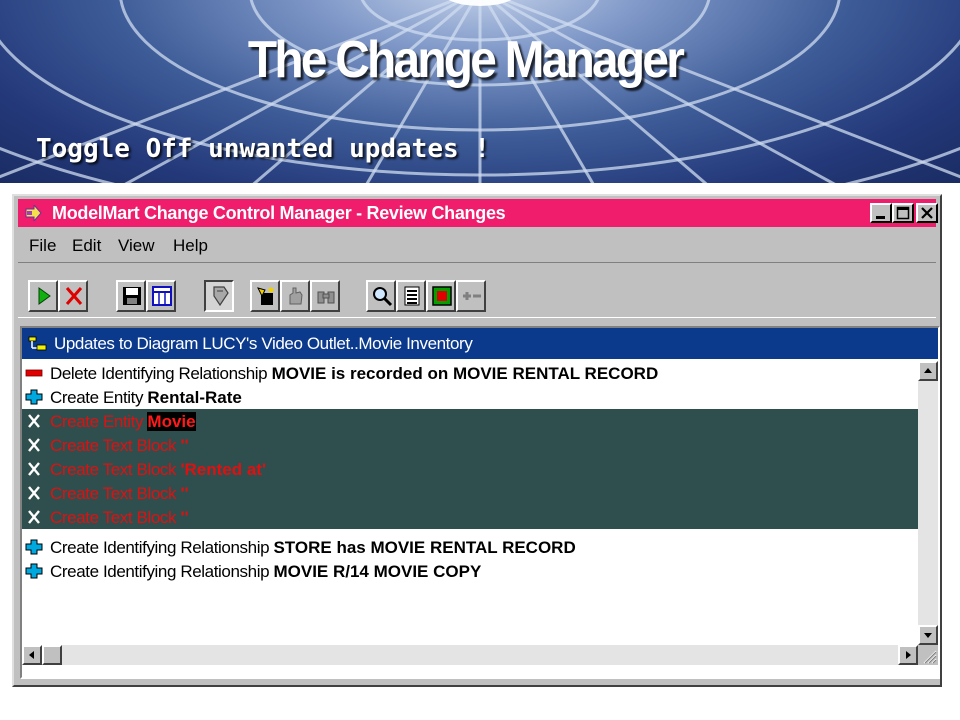 The width and height of the screenshot is (960, 720). I want to click on change-action: Create Identifying Relationship, so click(160, 547).